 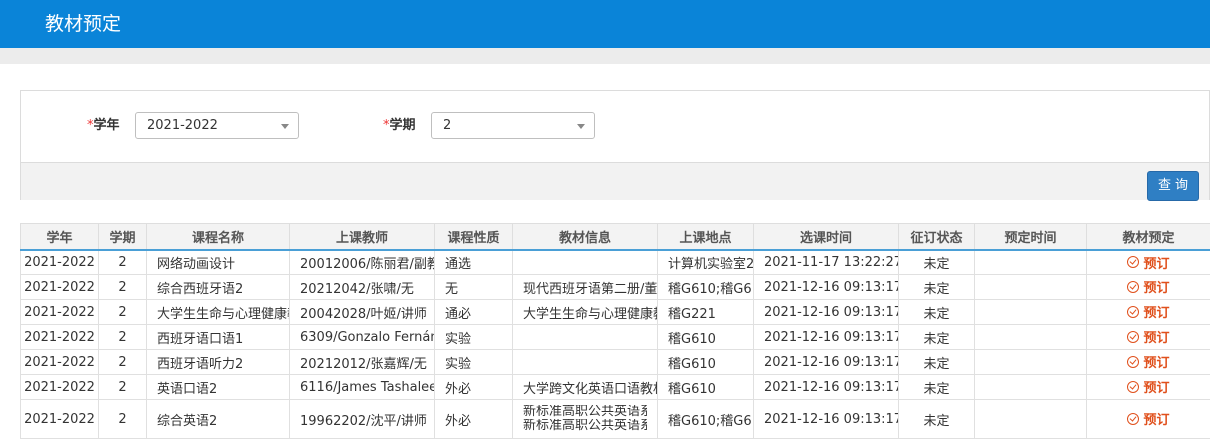 What do you see at coordinates (1173, 186) in the screenshot?
I see `query-button: 查询` at bounding box center [1173, 186].